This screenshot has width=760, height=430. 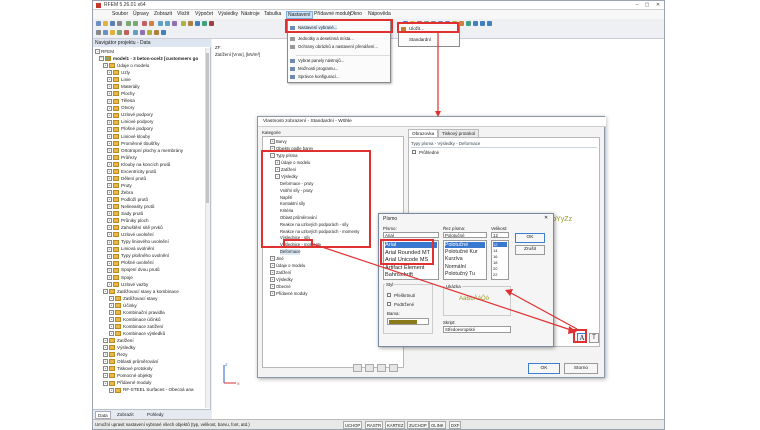 What do you see at coordinates (509, 292) in the screenshot?
I see `arrow-head-to-font` at bounding box center [509, 292].